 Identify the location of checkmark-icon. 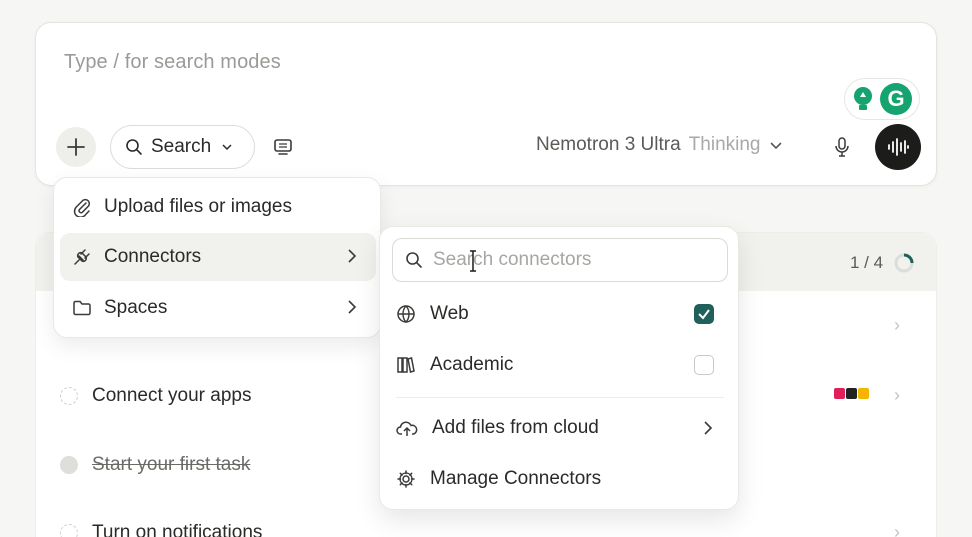
(704, 314).